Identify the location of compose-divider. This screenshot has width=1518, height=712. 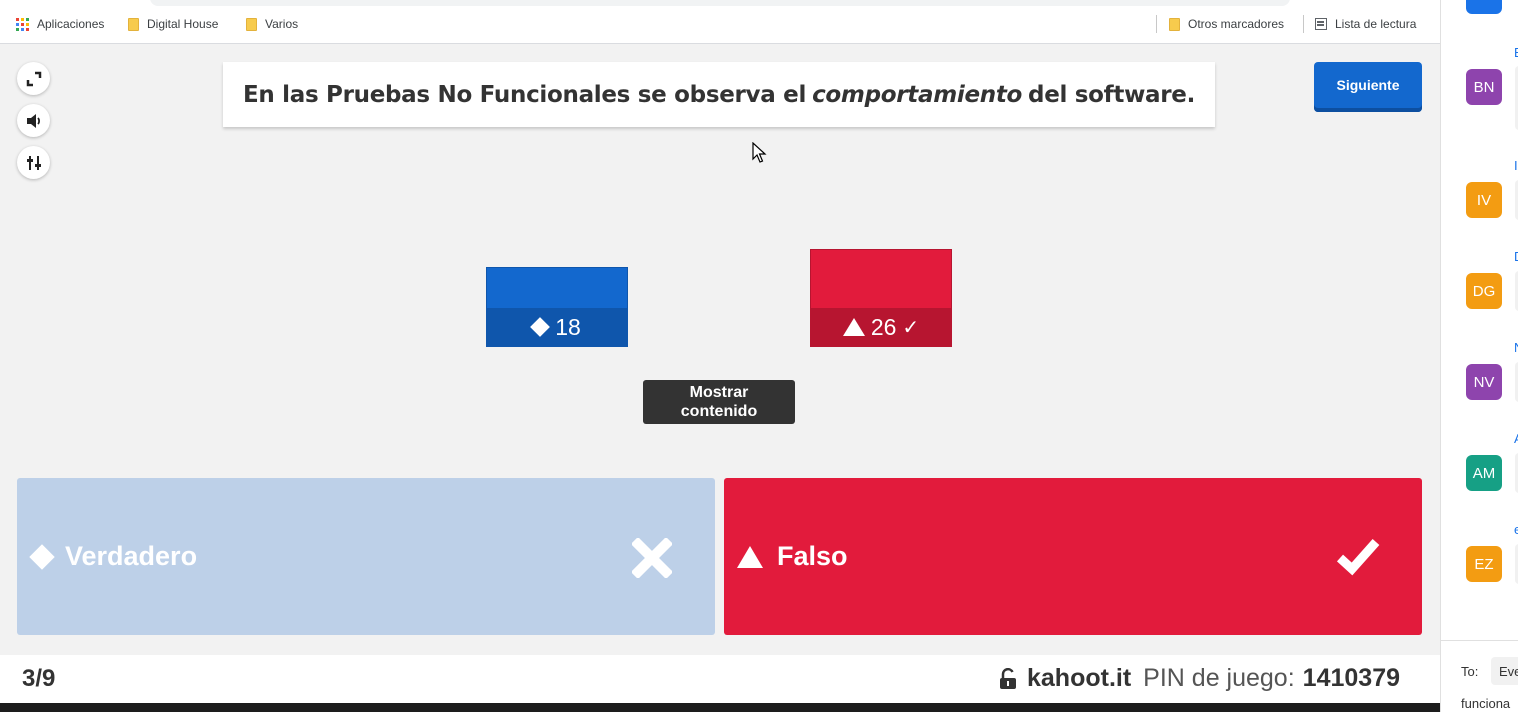
(1479, 640).